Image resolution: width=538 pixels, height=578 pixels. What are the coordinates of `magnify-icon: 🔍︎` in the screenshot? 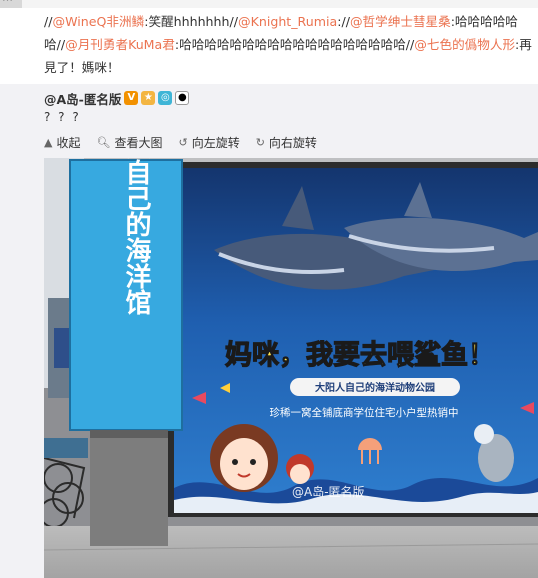 It's located at (103, 142).